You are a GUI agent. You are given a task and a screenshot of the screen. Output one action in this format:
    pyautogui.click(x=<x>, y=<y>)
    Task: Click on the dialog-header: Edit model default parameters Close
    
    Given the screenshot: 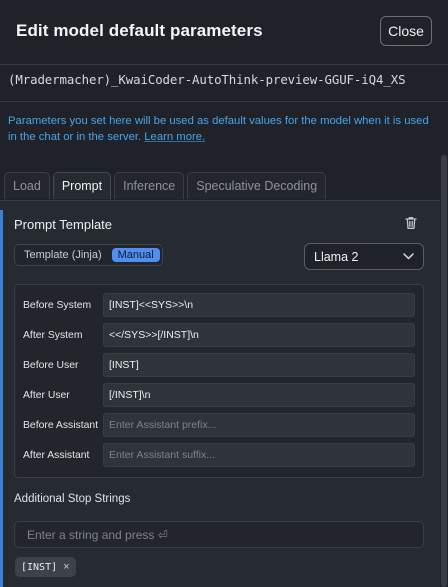 What is the action you would take?
    pyautogui.click(x=224, y=32)
    